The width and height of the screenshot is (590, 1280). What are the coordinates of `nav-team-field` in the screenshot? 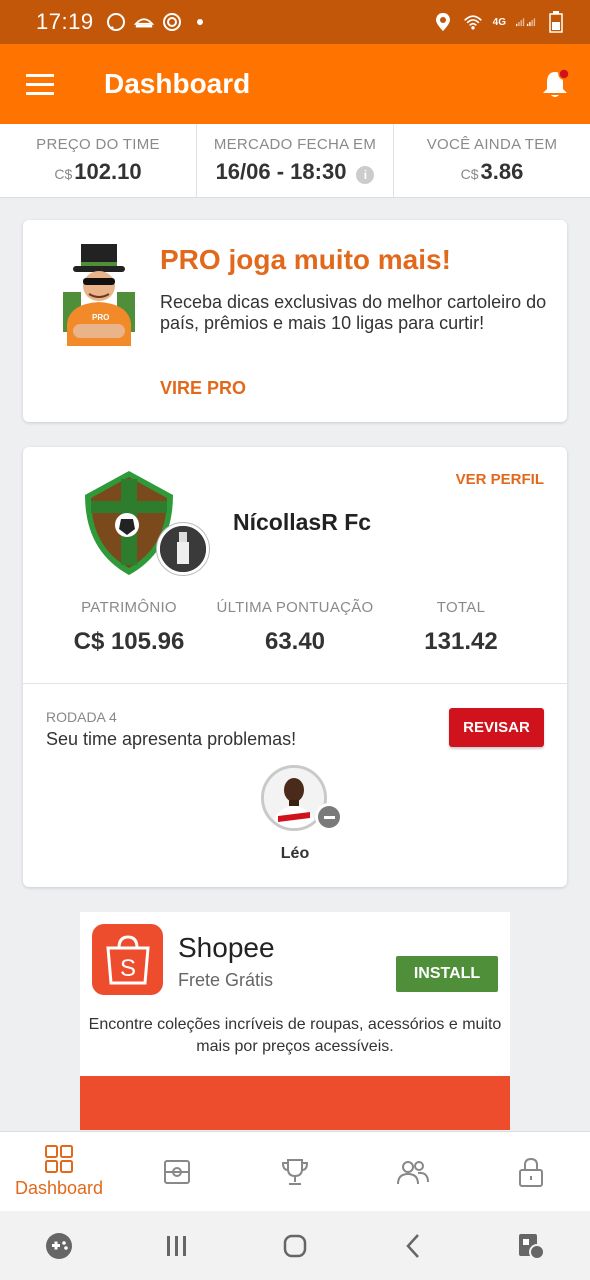 It's located at (177, 1171).